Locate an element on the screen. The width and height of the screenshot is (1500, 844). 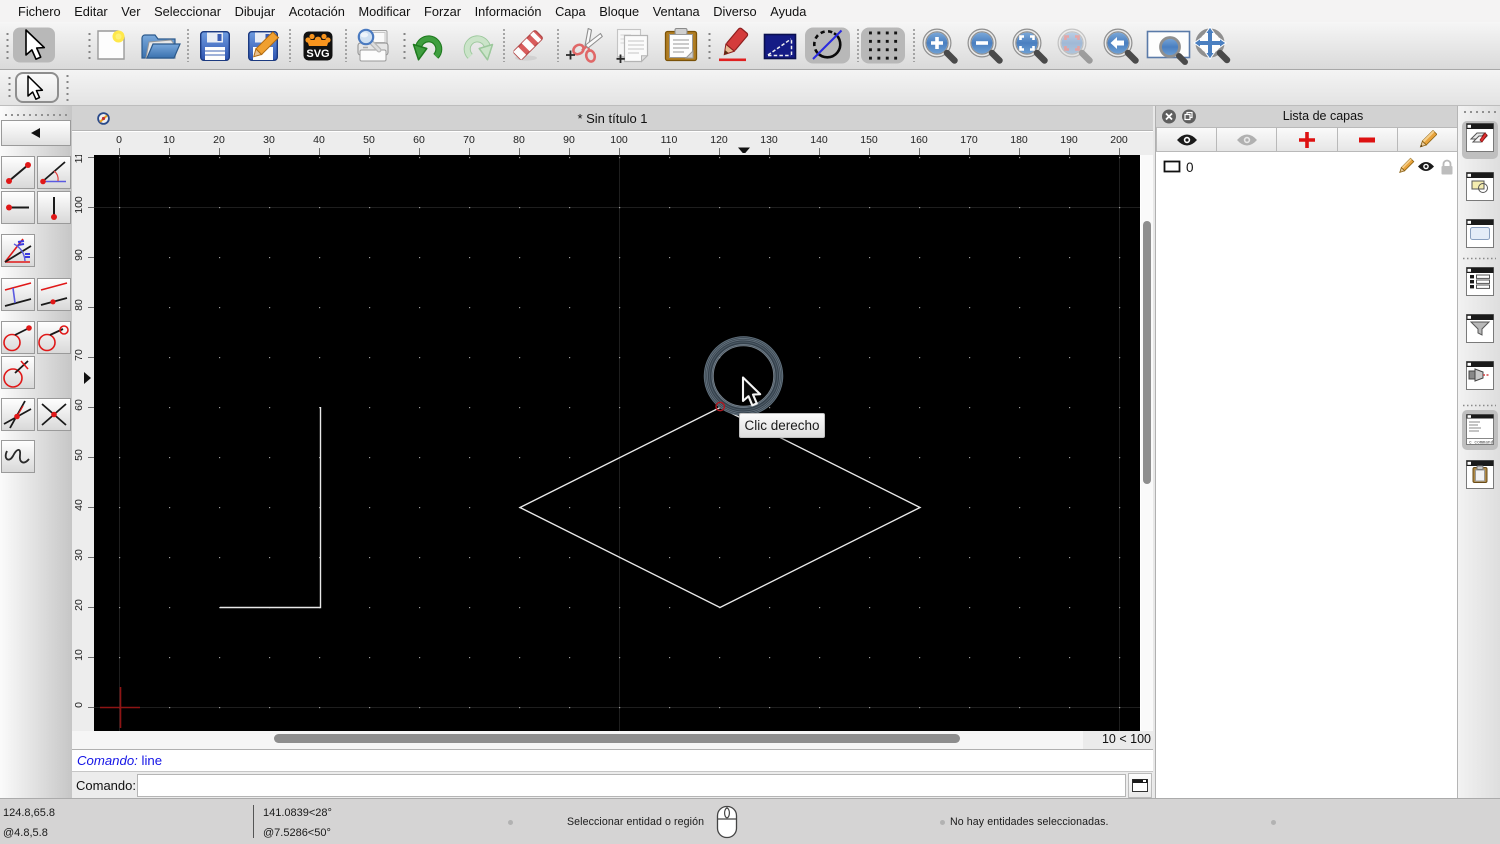
svg-text: c command is located at coordinates (1481, 443).